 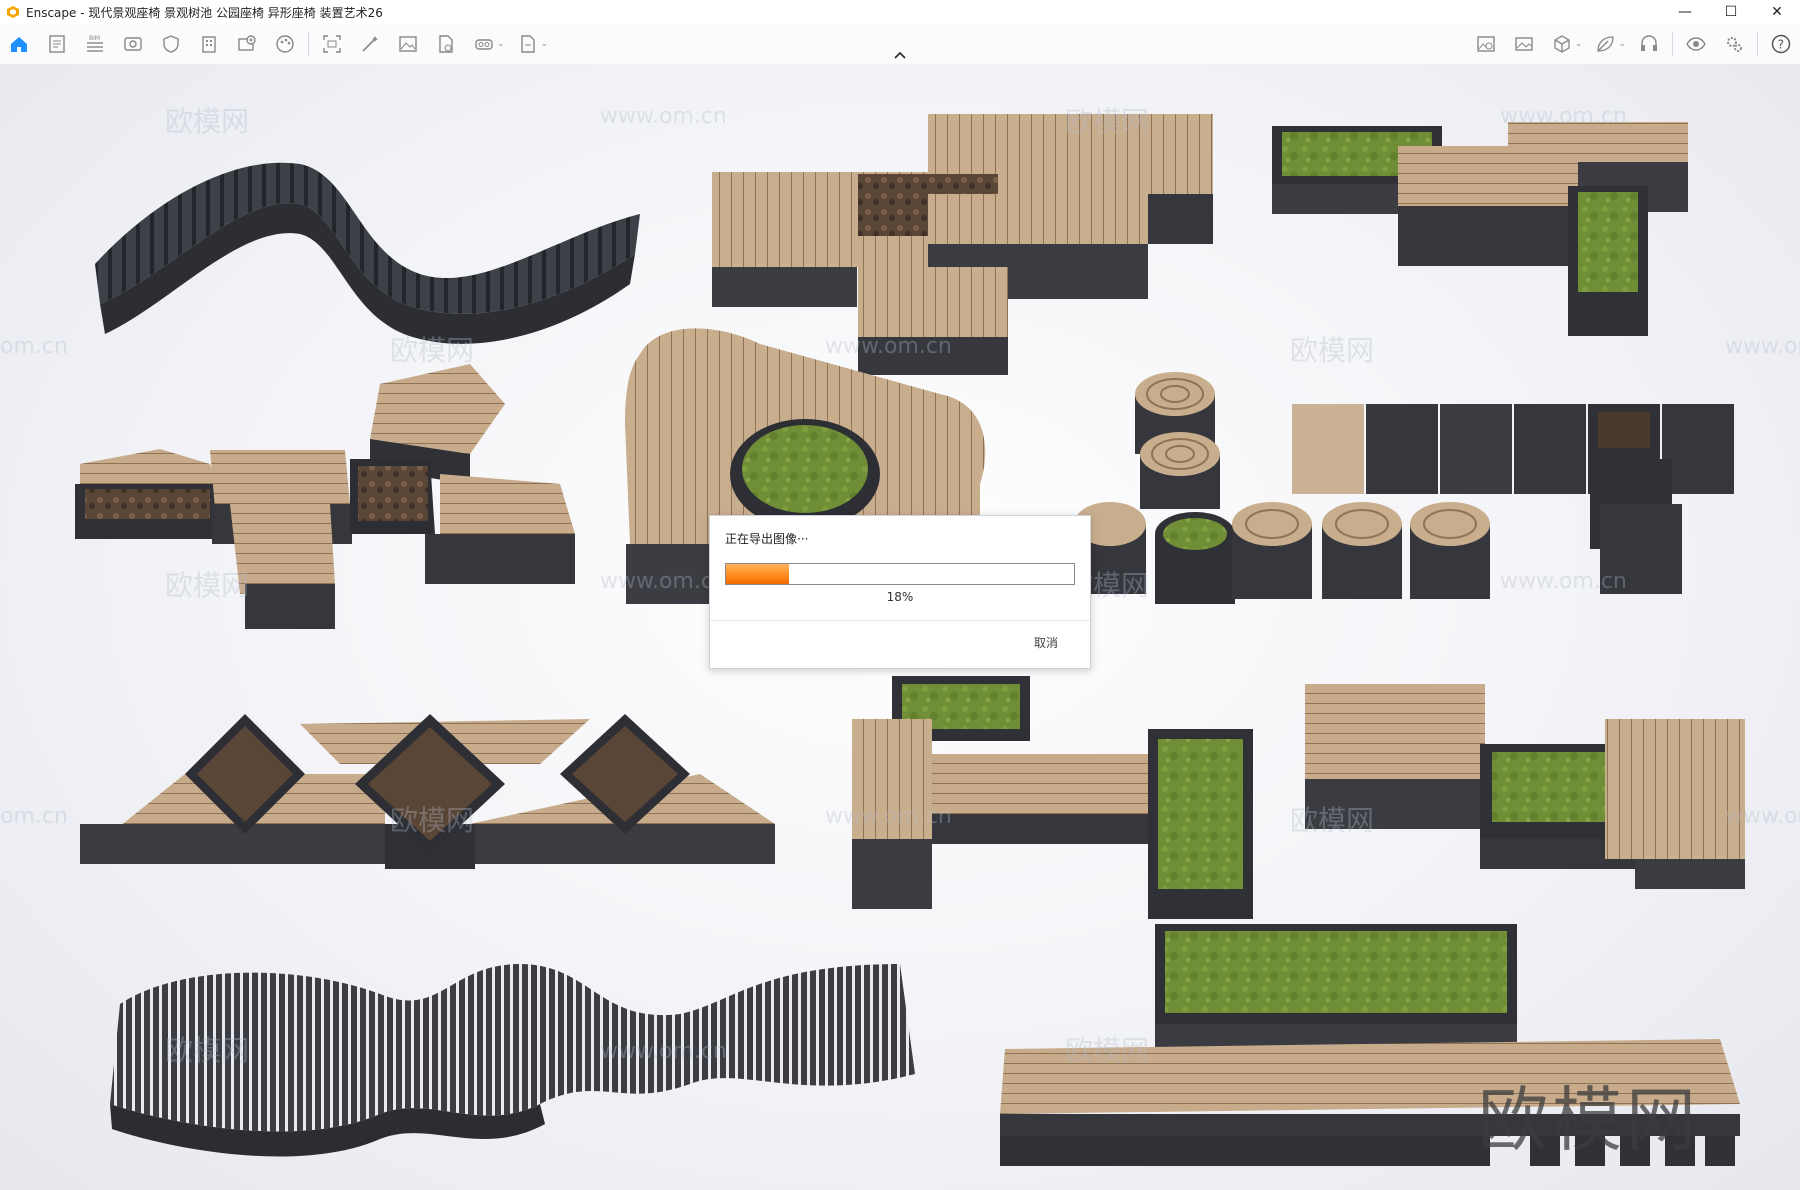 I want to click on triangle-bench-planter-model, so click(x=427, y=791).